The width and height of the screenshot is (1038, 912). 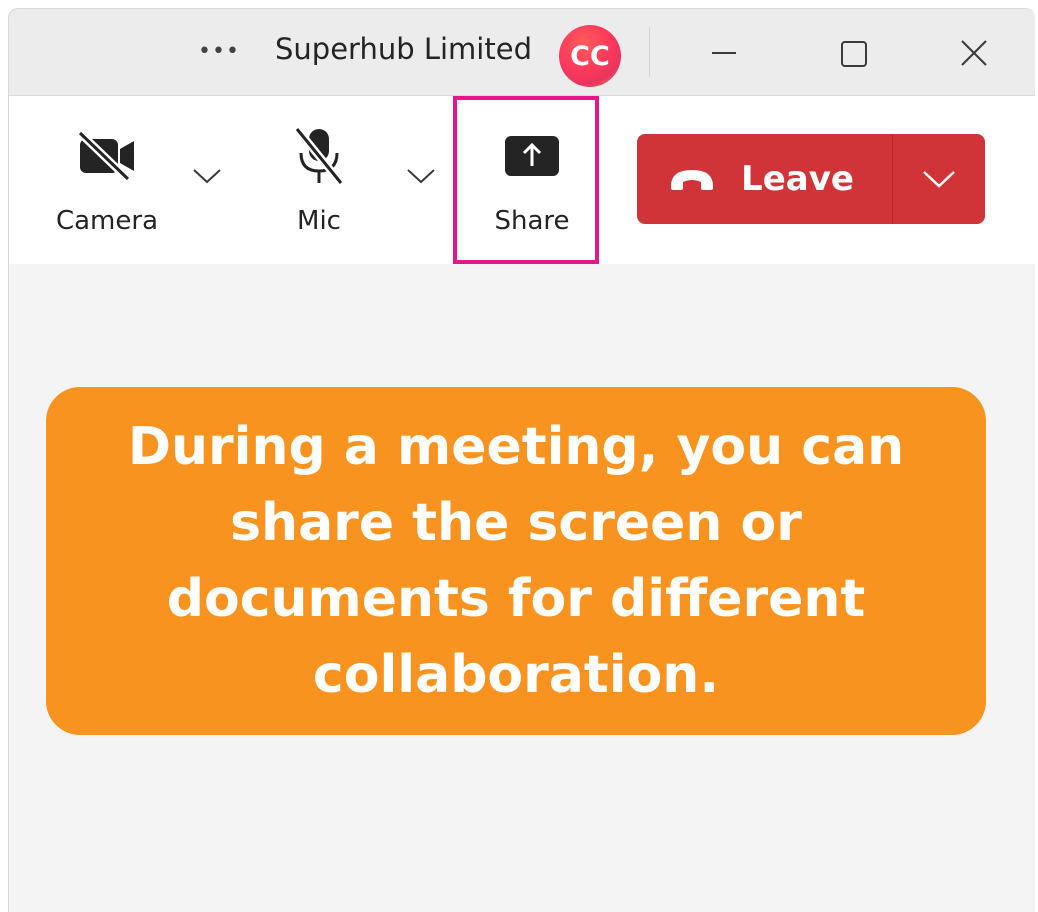 I want to click on leave-options-dropdown, so click(x=939, y=179).